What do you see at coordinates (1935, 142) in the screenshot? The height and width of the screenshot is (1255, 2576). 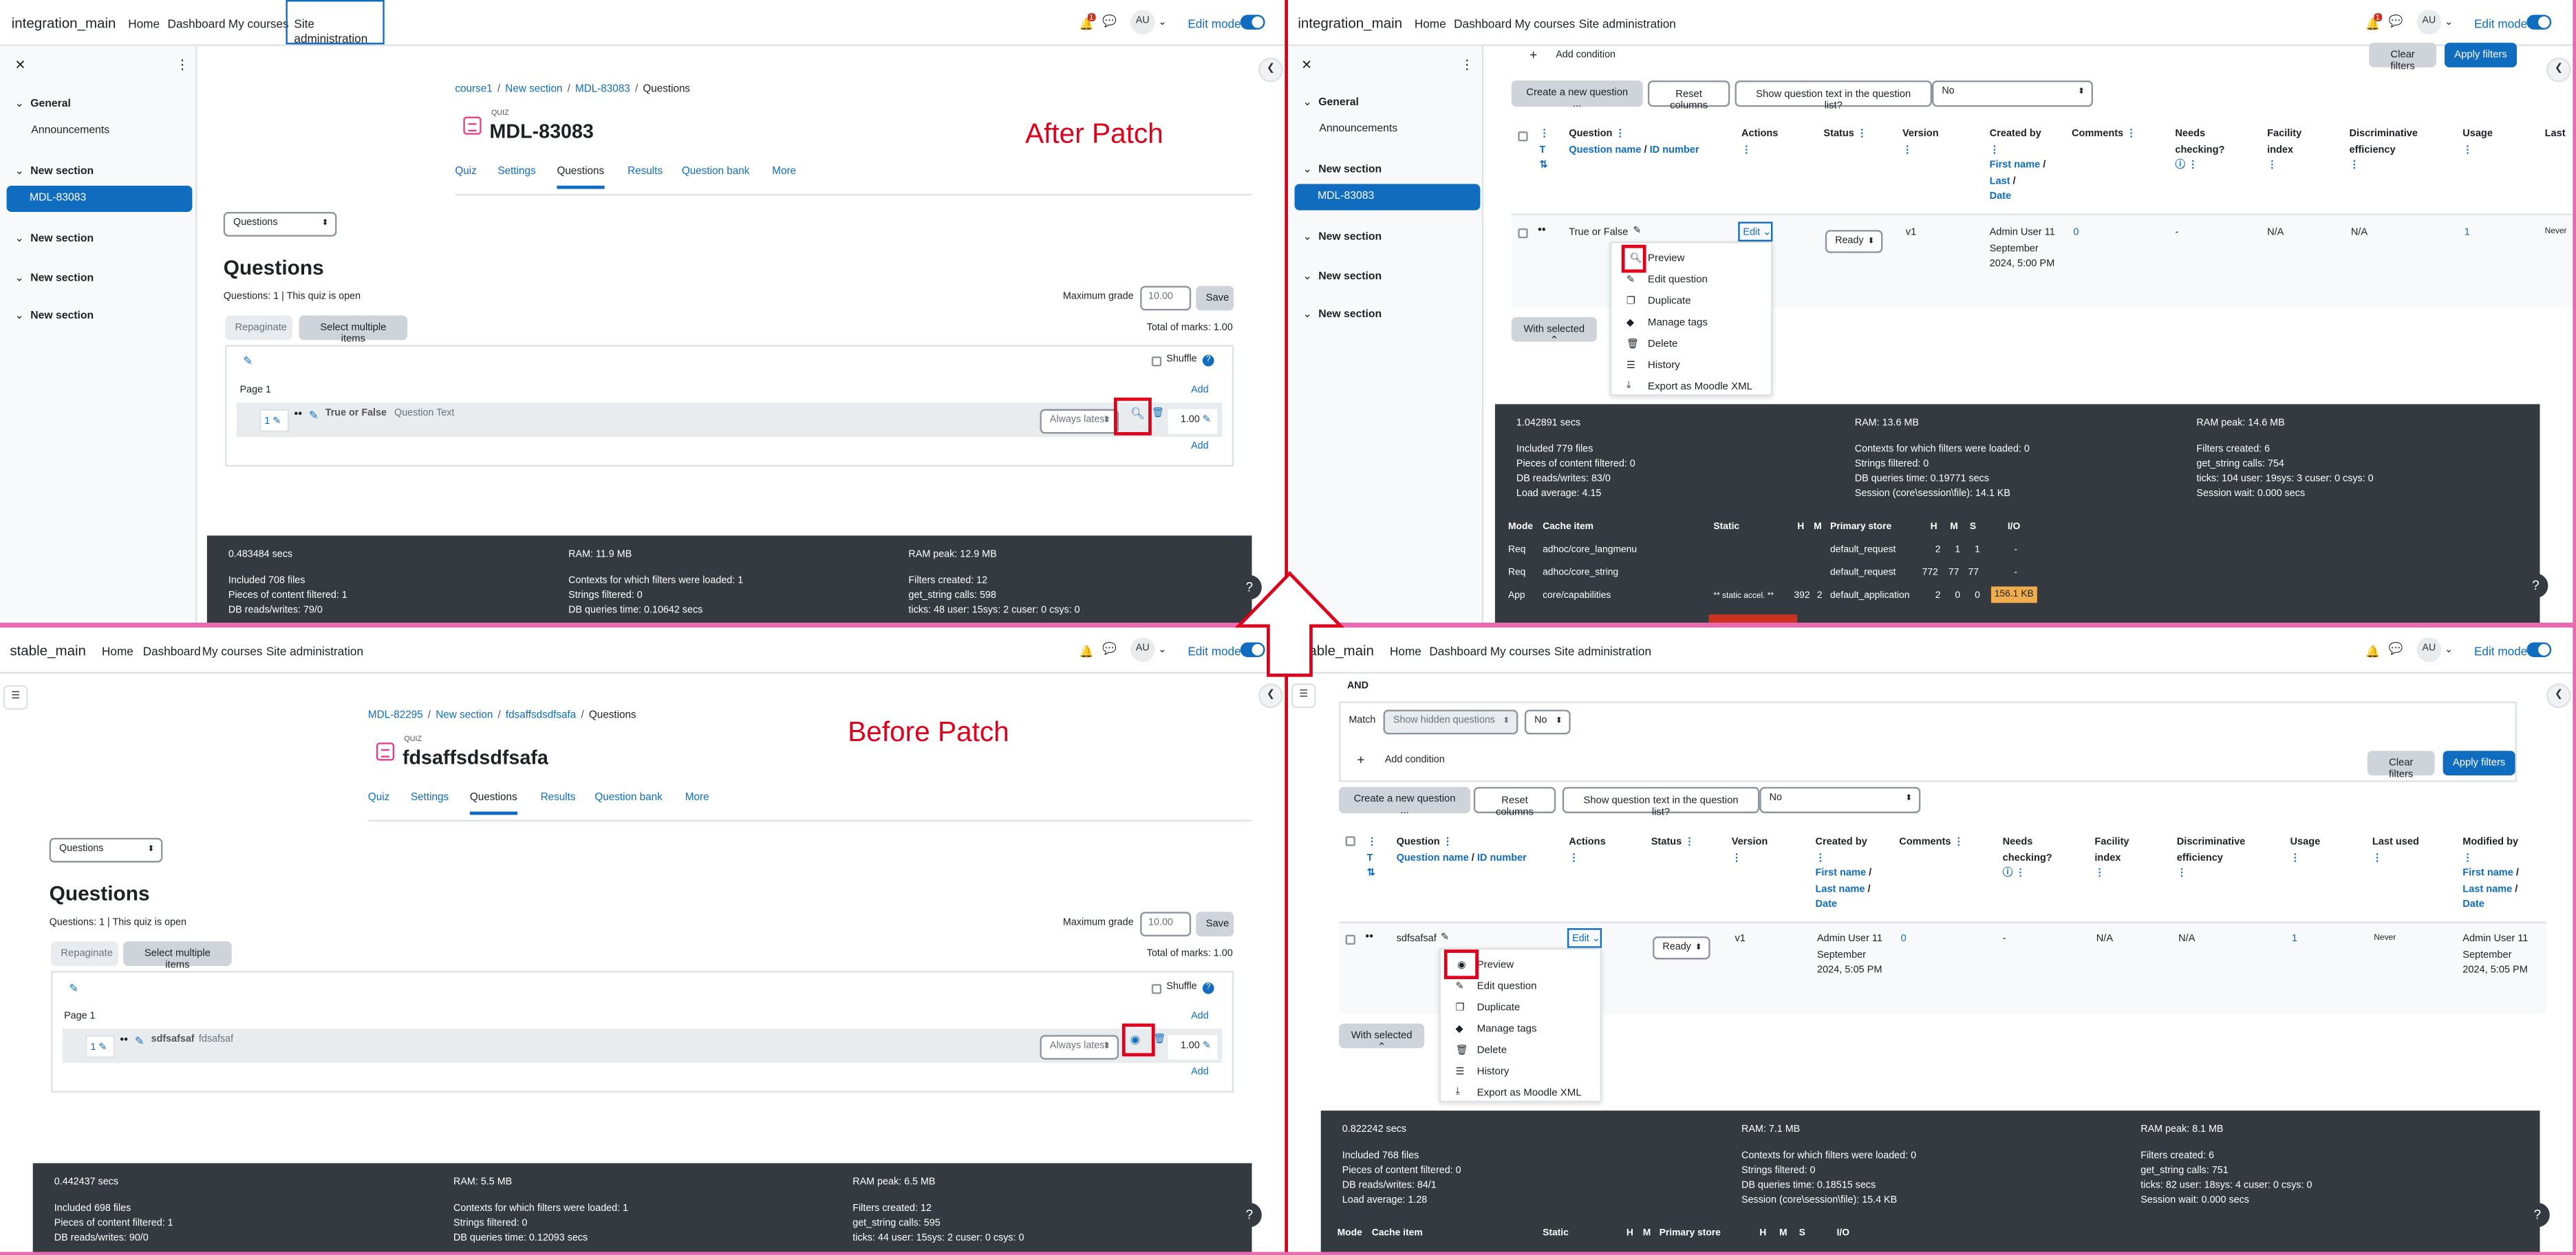 I see `col-version: Version ⋮` at bounding box center [1935, 142].